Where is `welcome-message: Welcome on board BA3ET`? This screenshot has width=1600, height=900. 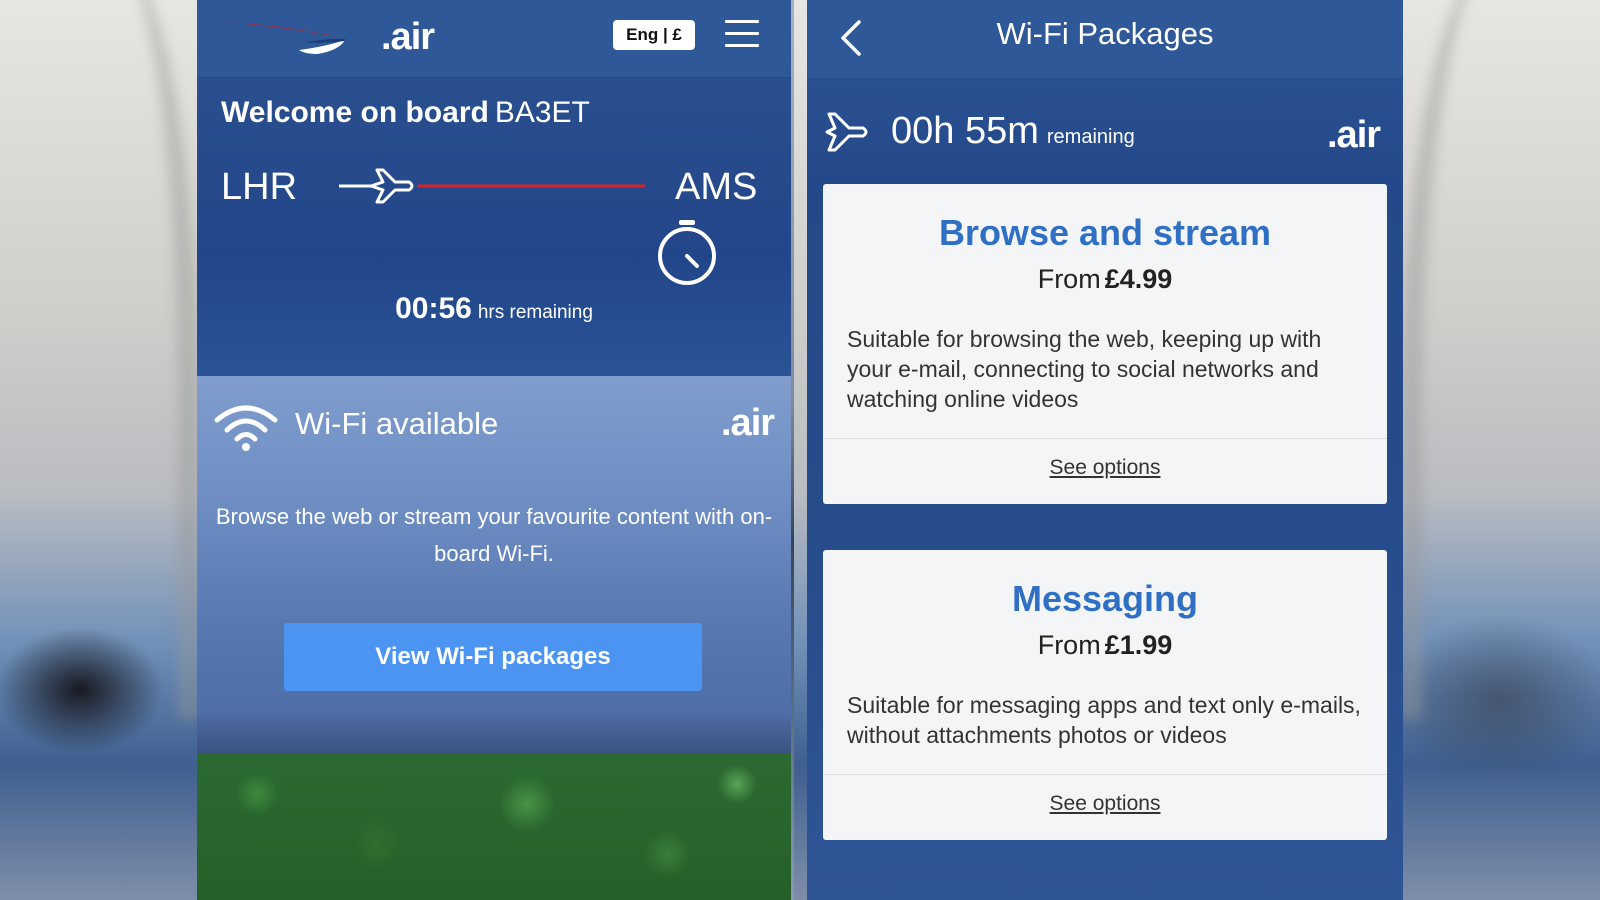 welcome-message: Welcome on board BA3ET is located at coordinates (405, 113).